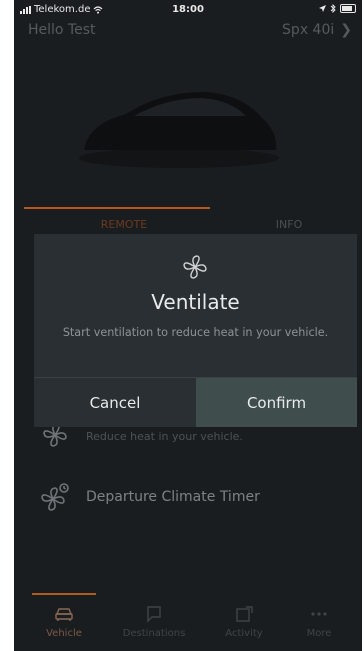 Image resolution: width=364 pixels, height=651 pixels. I want to click on nav-label: Activity, so click(244, 633).